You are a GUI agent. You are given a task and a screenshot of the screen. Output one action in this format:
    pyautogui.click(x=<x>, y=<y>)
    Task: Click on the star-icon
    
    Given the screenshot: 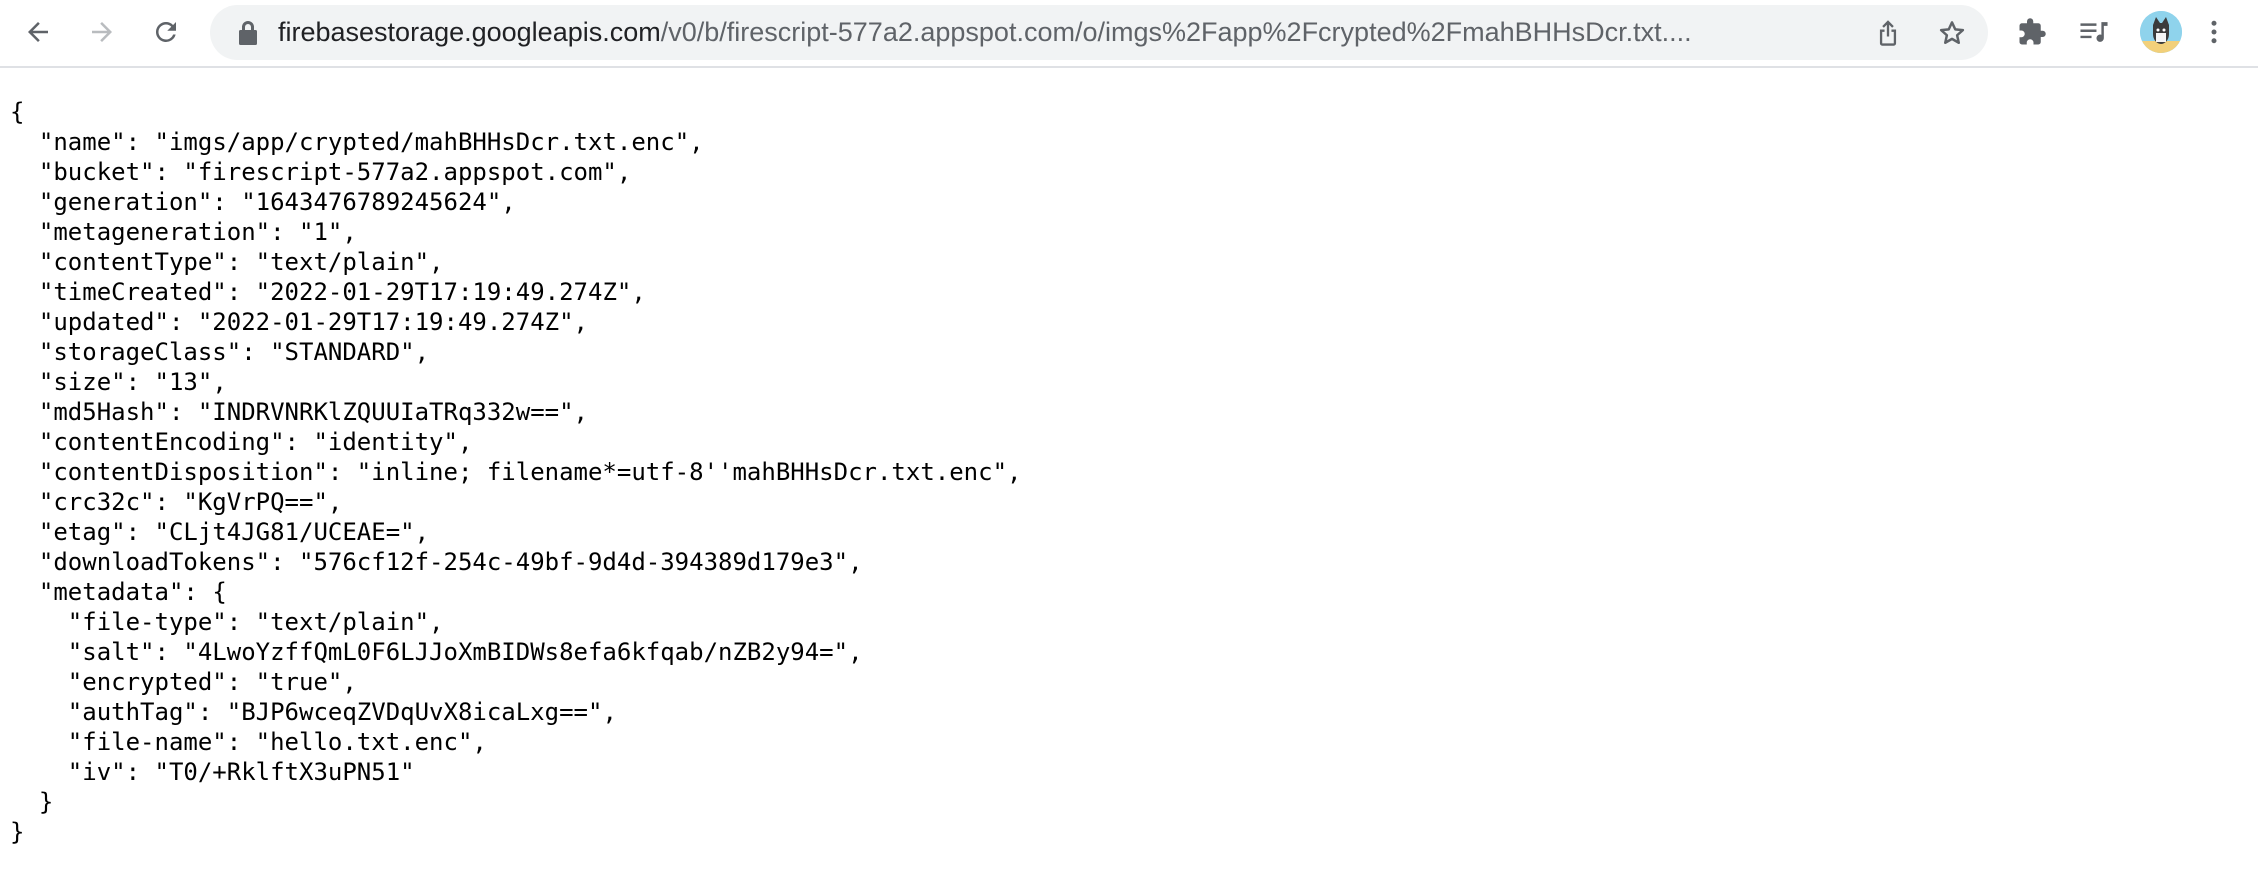 What is the action you would take?
    pyautogui.click(x=1952, y=32)
    